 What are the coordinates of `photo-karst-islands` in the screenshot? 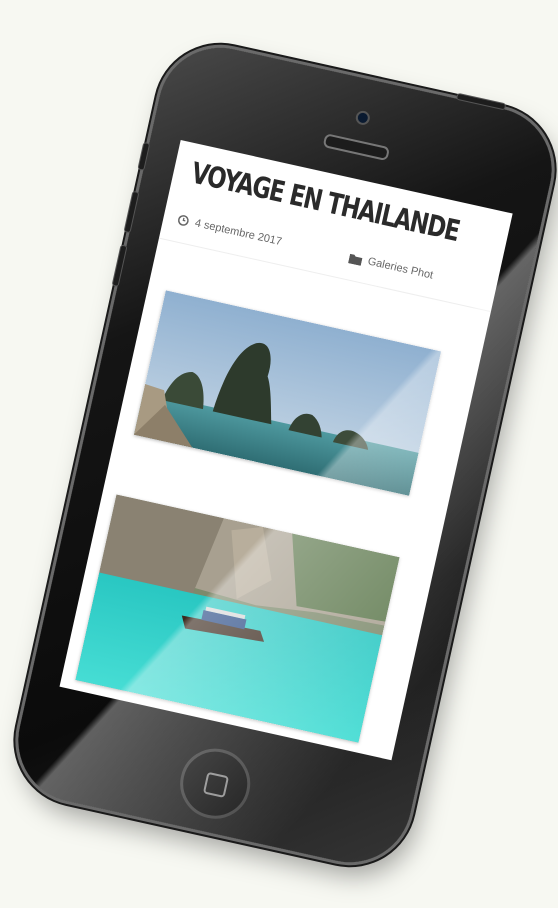 It's located at (287, 393).